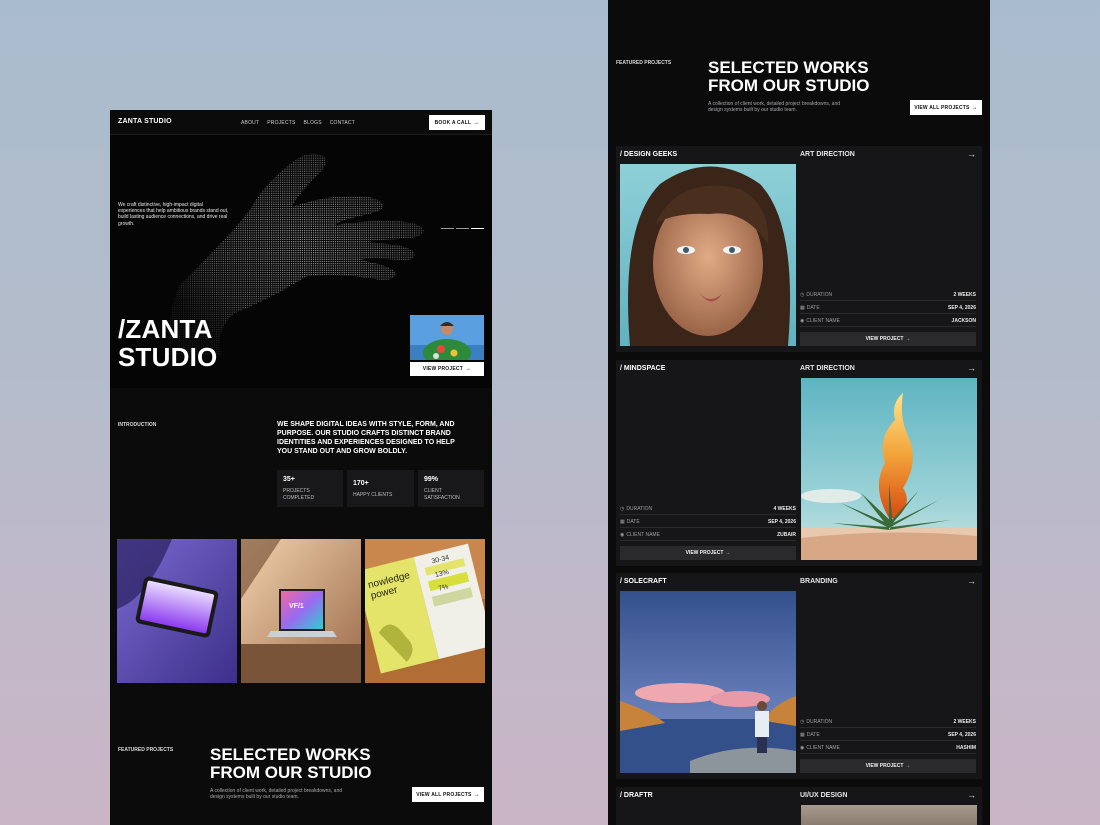  I want to click on project-category: UI/UX DESIGN, so click(824, 795).